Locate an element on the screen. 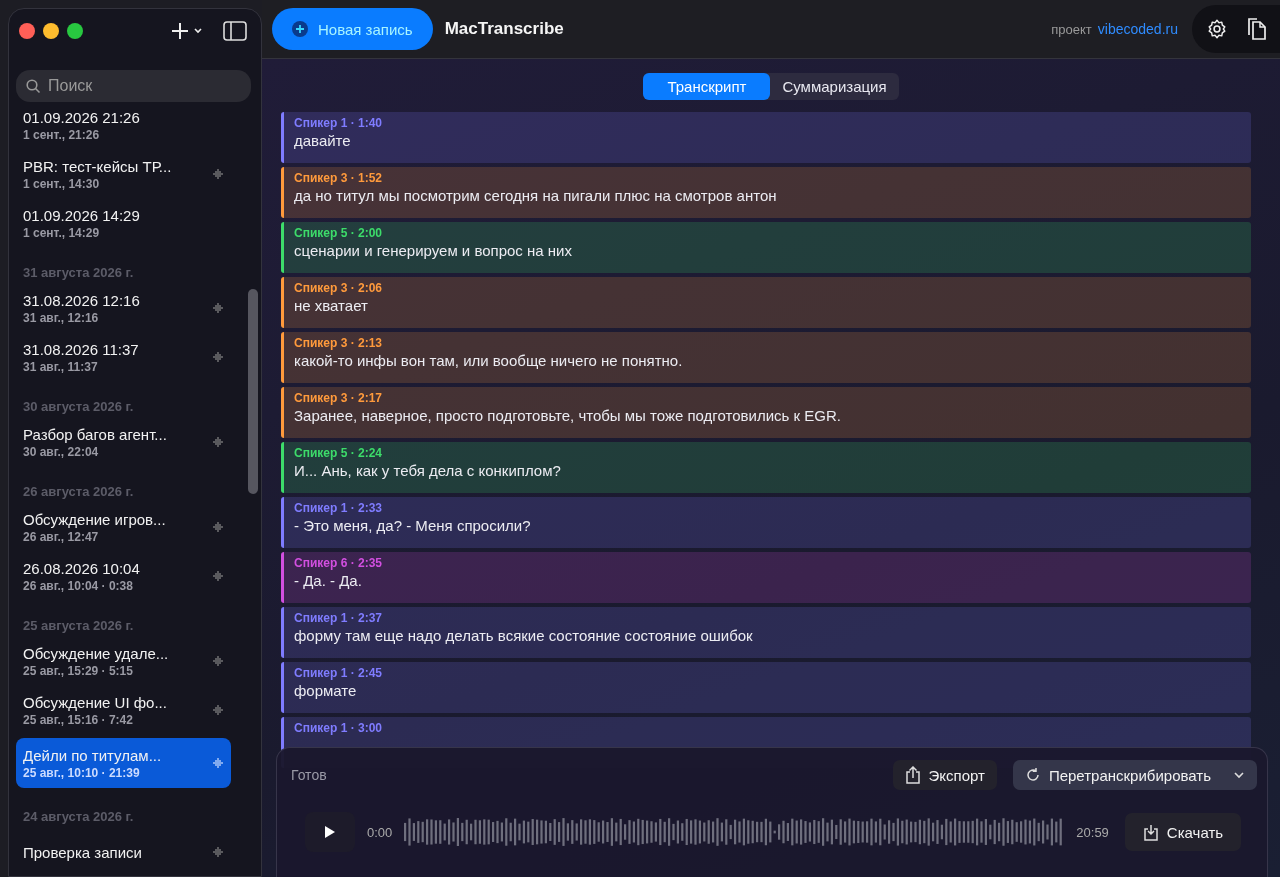  segment-text: И... Ань, как у тебя дела с конкиплом? is located at coordinates (428, 470).